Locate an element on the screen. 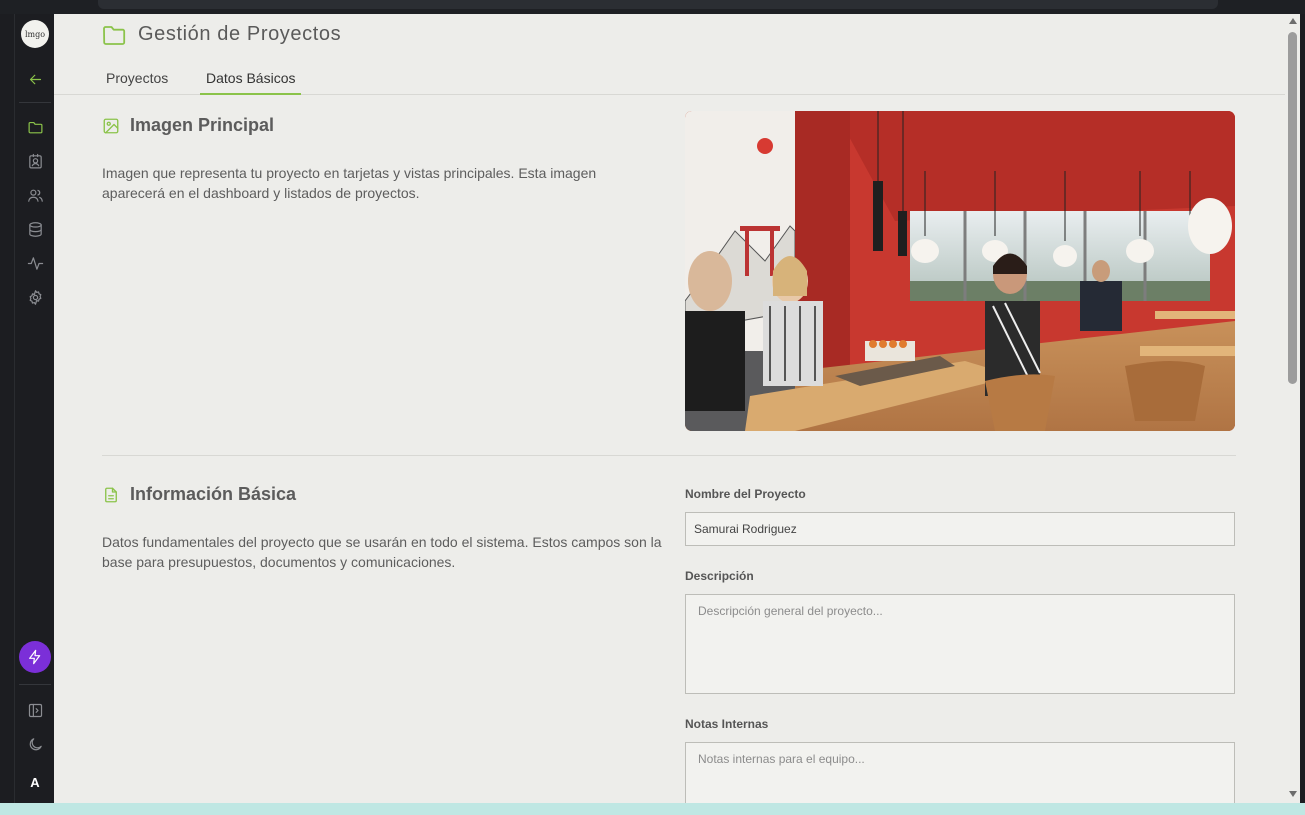  vertical-scrollbar is located at coordinates (1292, 408).